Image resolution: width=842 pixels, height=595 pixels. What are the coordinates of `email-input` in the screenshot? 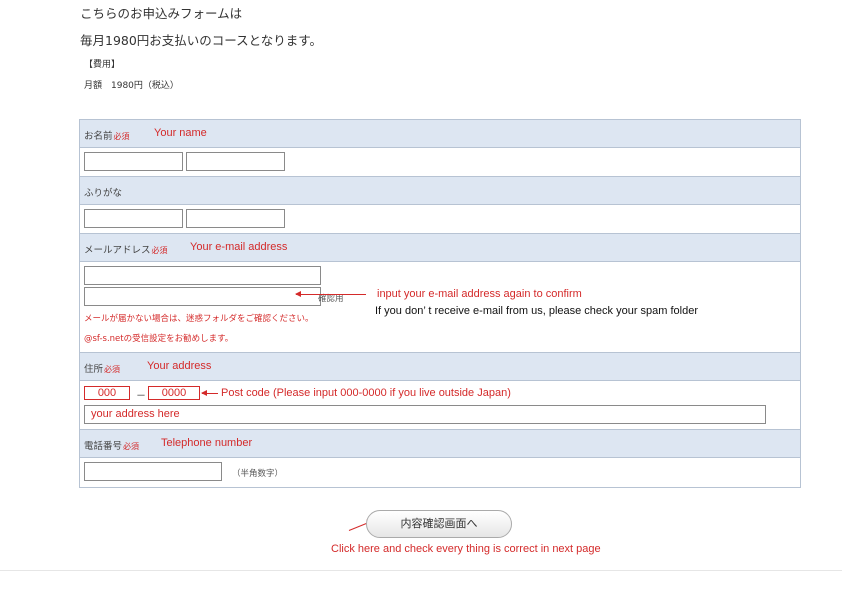 It's located at (202, 275).